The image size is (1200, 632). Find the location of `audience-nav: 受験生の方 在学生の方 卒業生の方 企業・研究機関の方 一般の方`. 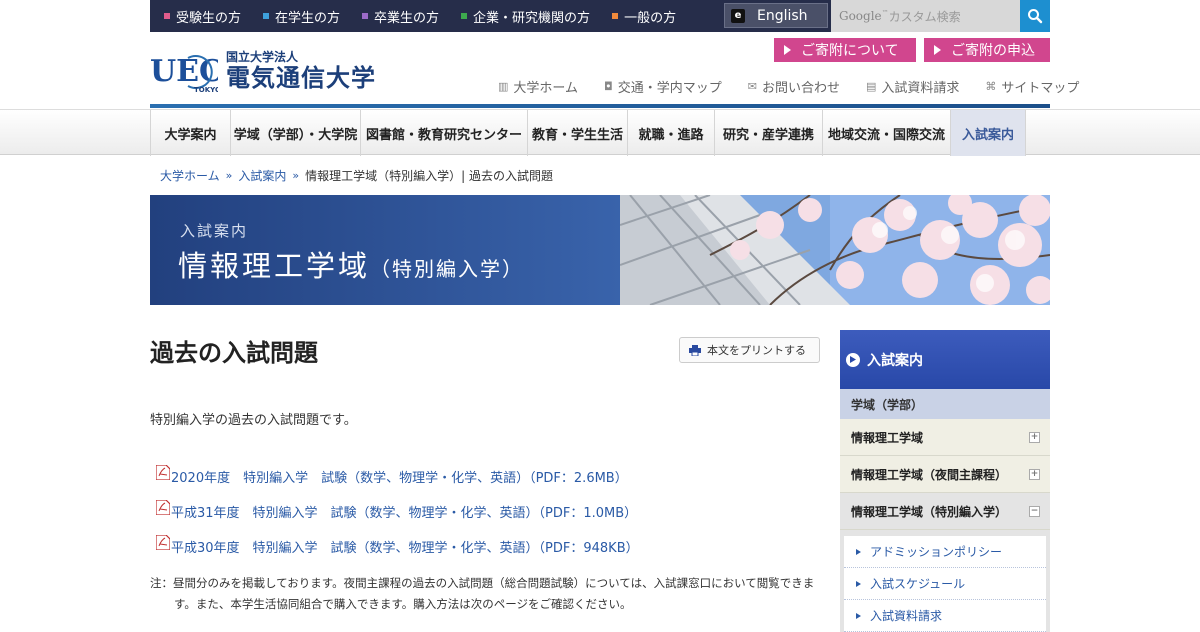

audience-nav: 受験生の方 在学生の方 卒業生の方 企業・研究機関の方 一般の方 is located at coordinates (431, 16).